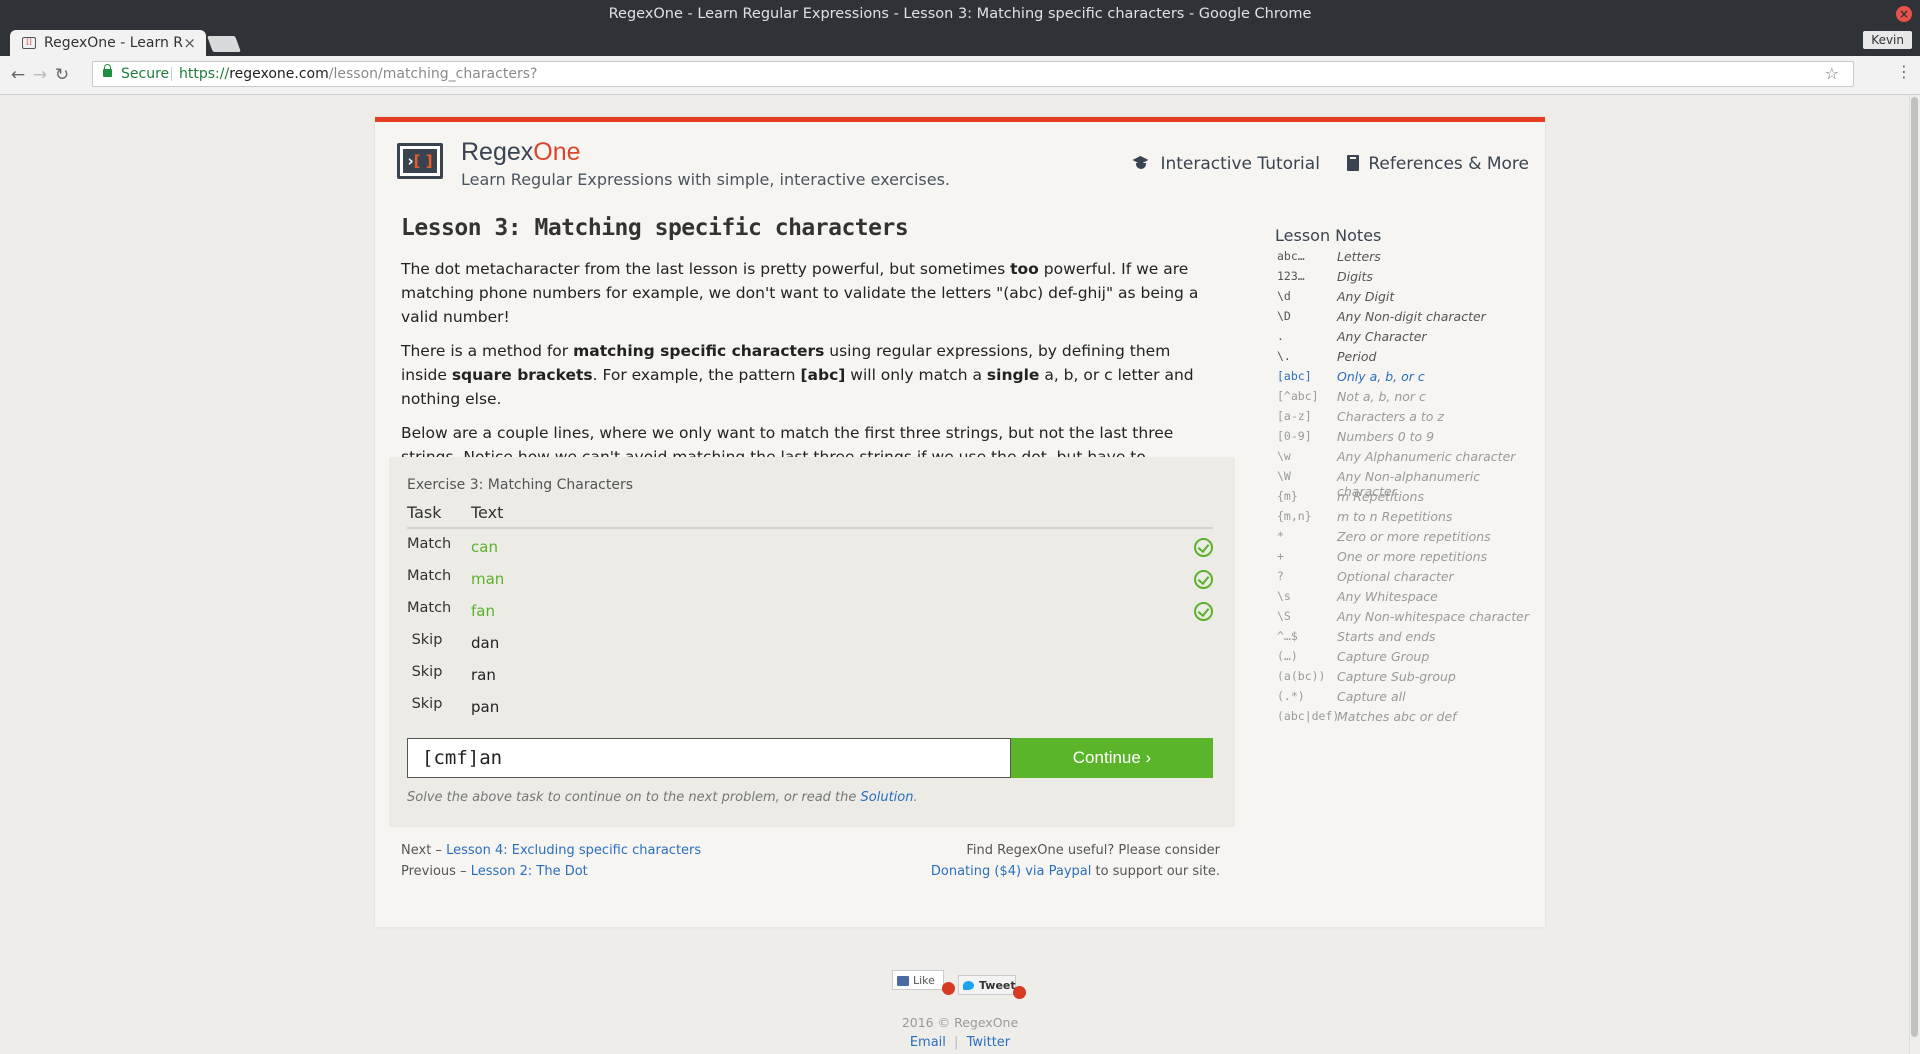 Image resolution: width=1920 pixels, height=1054 pixels. What do you see at coordinates (108, 43) in the screenshot?
I see `browser-tab: [] RegexOne - Learn R ×` at bounding box center [108, 43].